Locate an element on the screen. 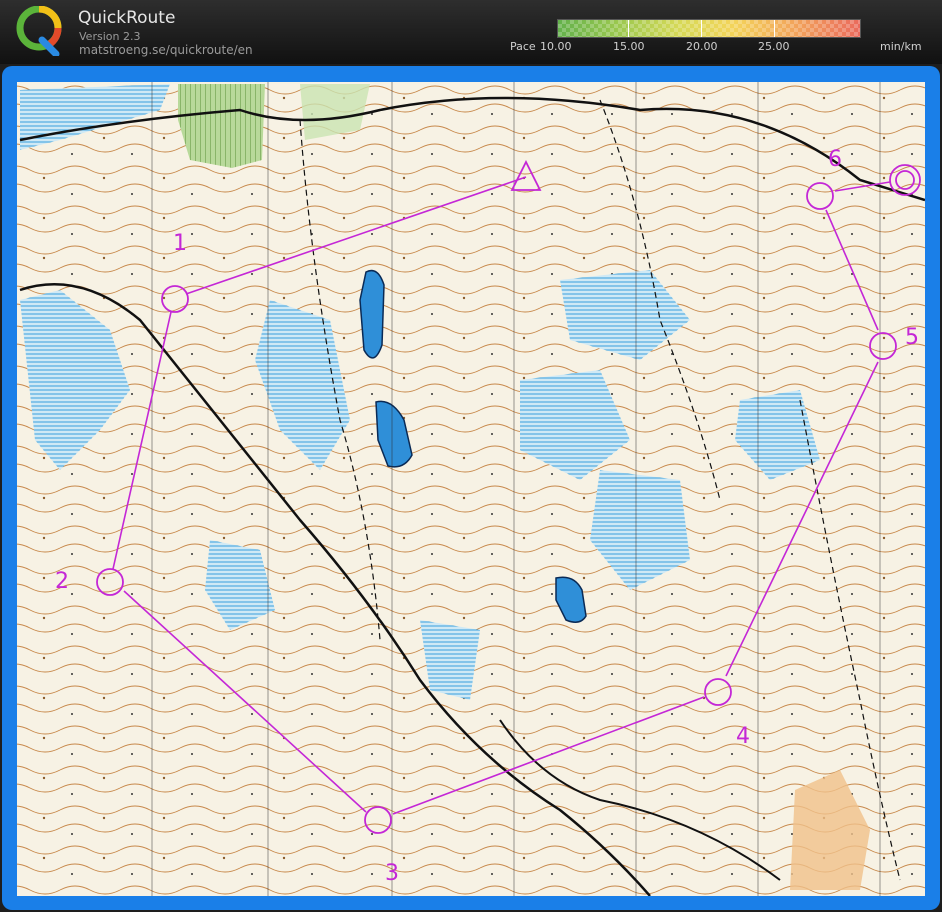 This screenshot has width=942, height=912. pace-color-scale is located at coordinates (709, 28).